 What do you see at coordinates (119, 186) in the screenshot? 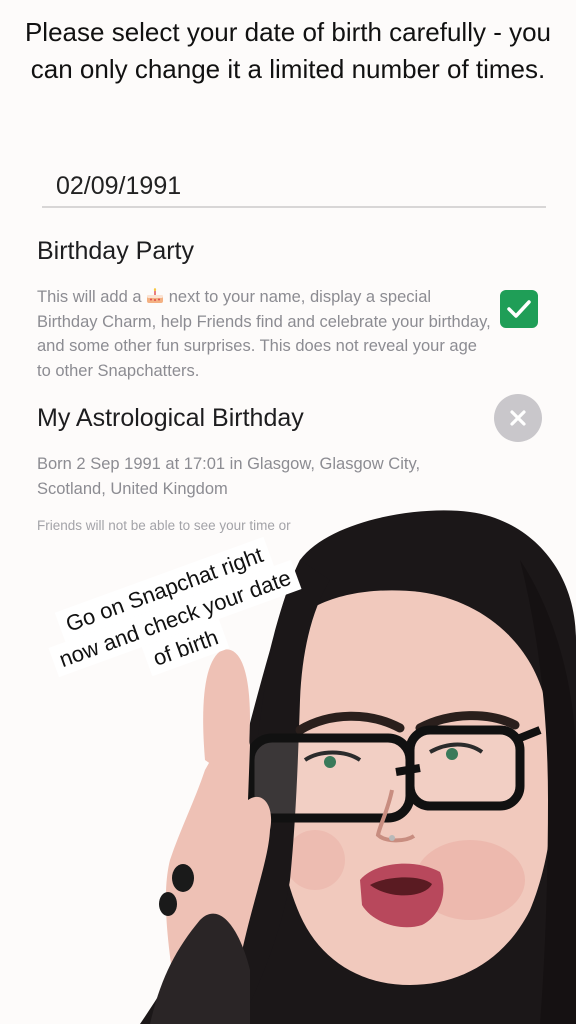
I see `date-of-birth-value: 02/09/1991` at bounding box center [119, 186].